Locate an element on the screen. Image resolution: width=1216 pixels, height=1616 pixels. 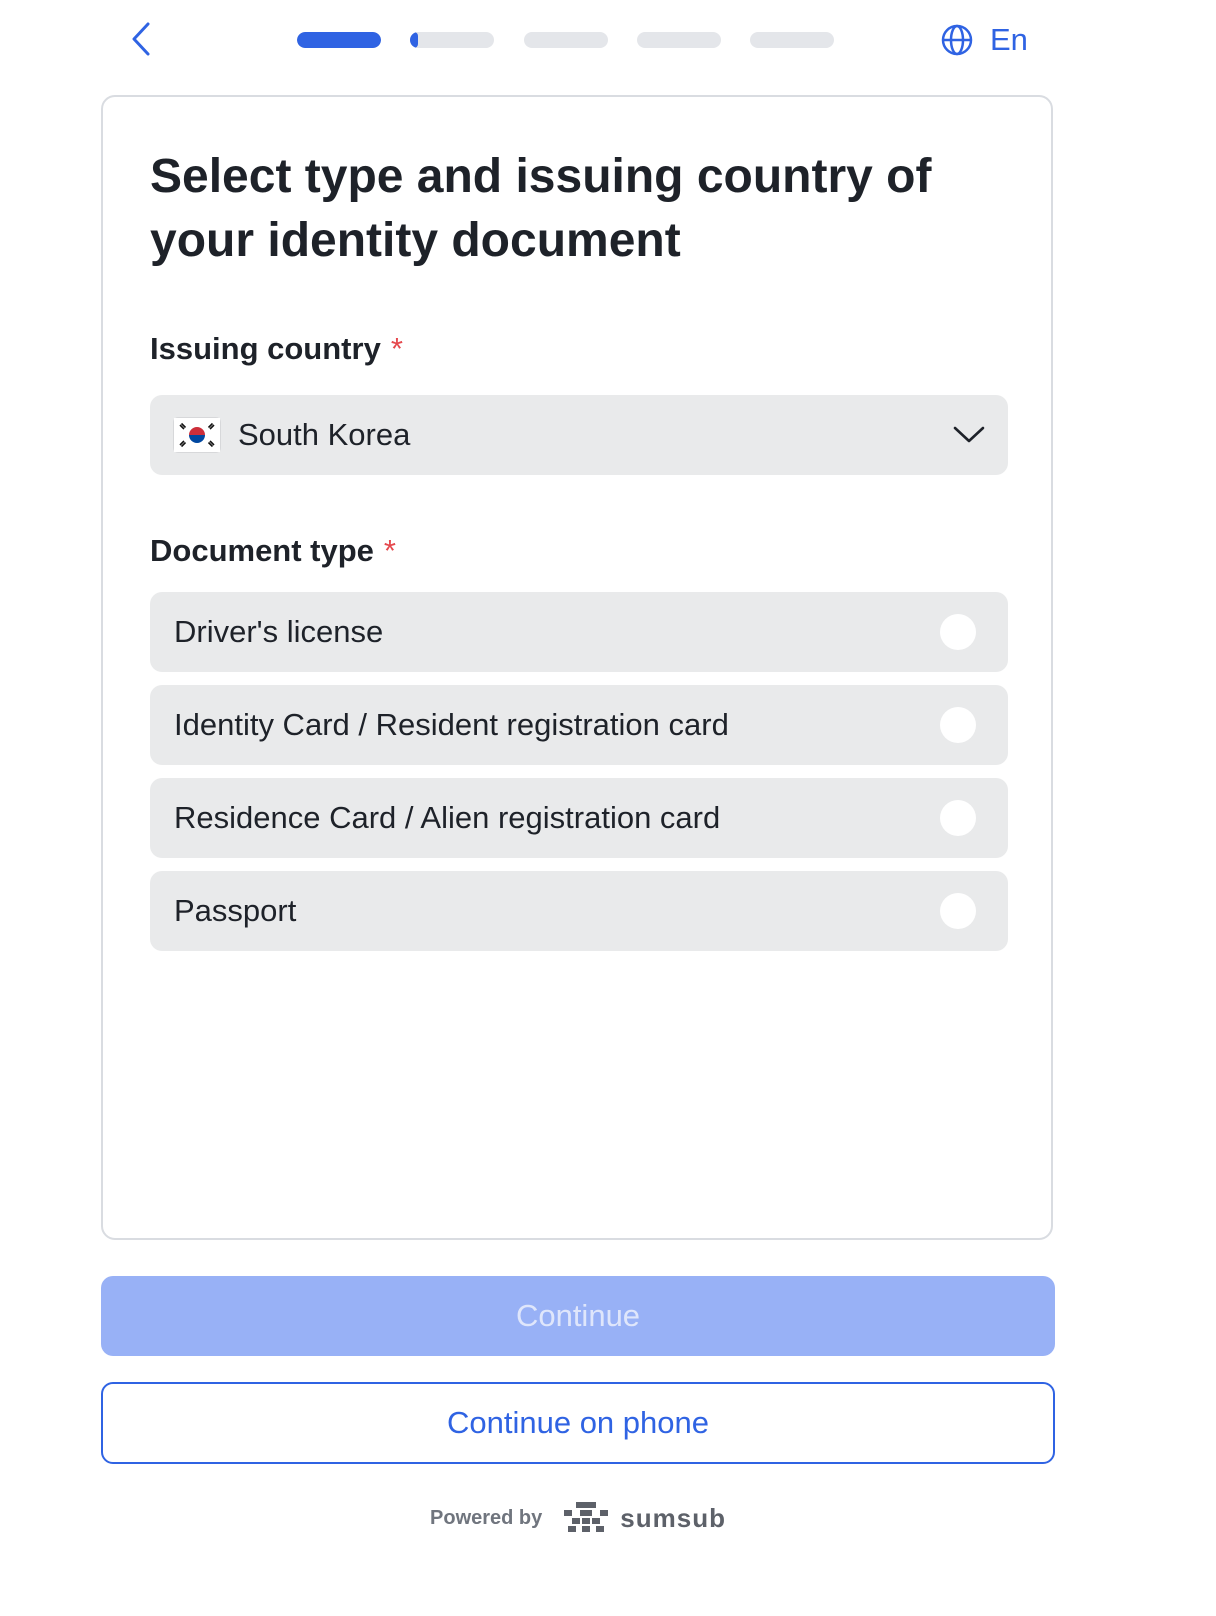
document-type-option-residence-card: Residence Card / Alien registration card is located at coordinates (579, 818).